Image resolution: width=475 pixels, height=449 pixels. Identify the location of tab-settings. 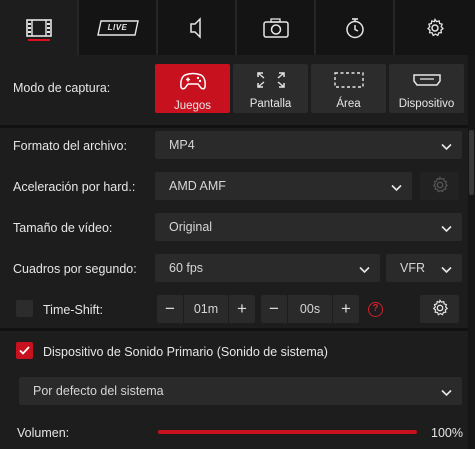
(434, 27).